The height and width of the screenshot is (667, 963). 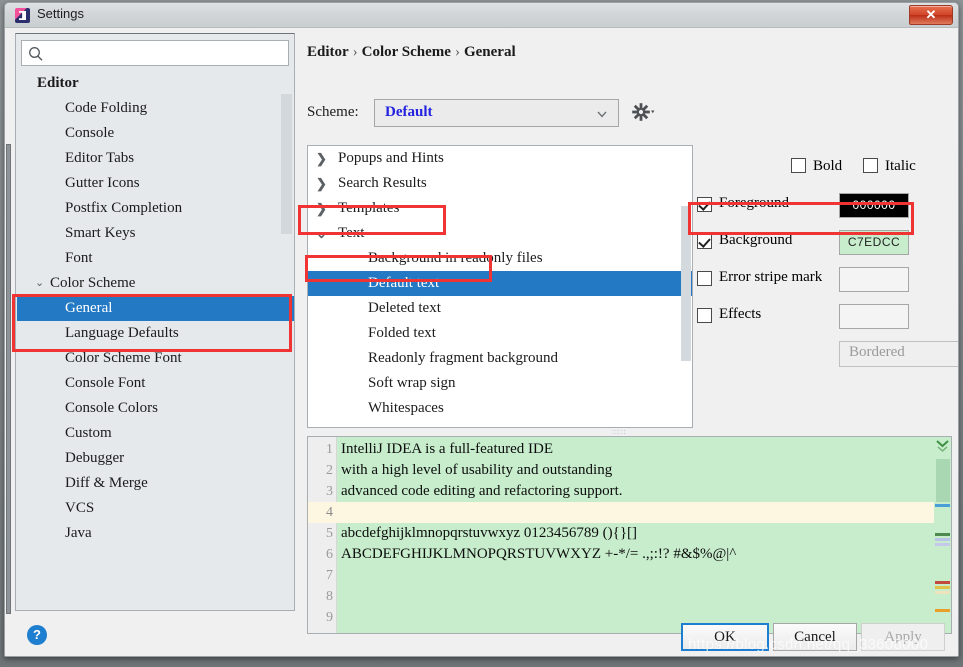 I want to click on breadcrumb-part-general: General, so click(x=490, y=52).